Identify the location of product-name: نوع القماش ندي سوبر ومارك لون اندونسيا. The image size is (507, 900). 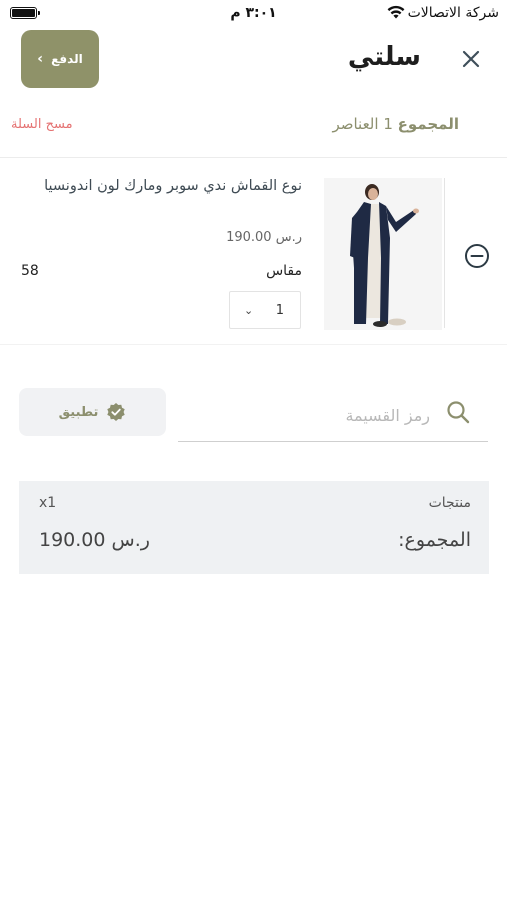
(167, 186).